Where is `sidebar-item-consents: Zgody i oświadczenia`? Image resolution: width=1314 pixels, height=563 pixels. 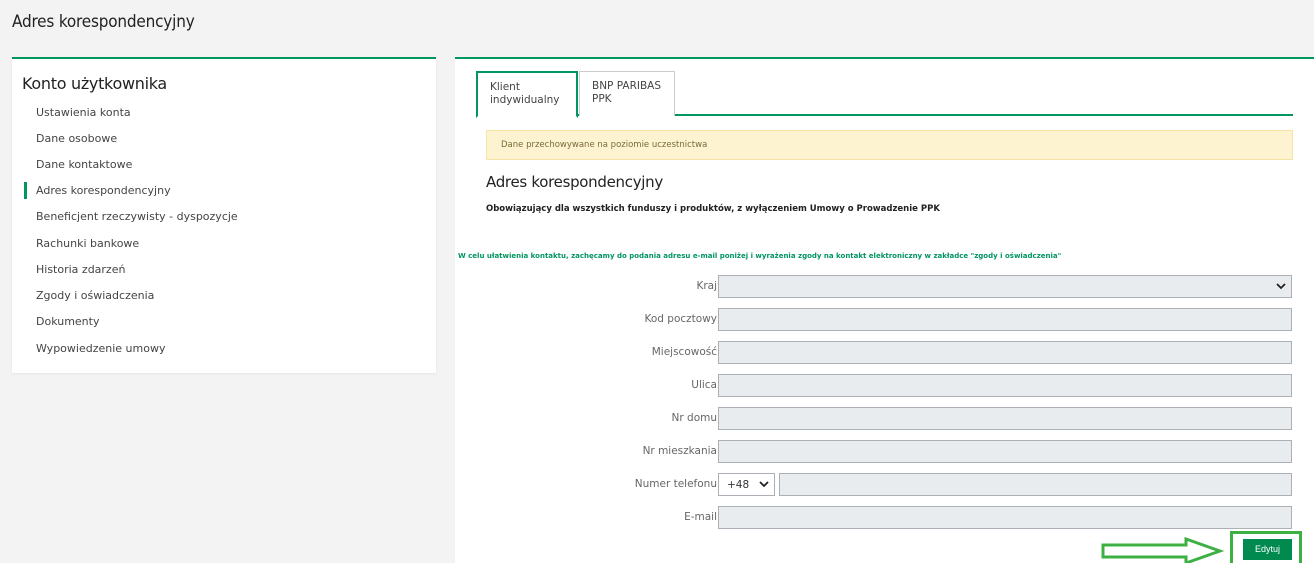
sidebar-item-consents: Zgody i oświadczenia is located at coordinates (95, 296).